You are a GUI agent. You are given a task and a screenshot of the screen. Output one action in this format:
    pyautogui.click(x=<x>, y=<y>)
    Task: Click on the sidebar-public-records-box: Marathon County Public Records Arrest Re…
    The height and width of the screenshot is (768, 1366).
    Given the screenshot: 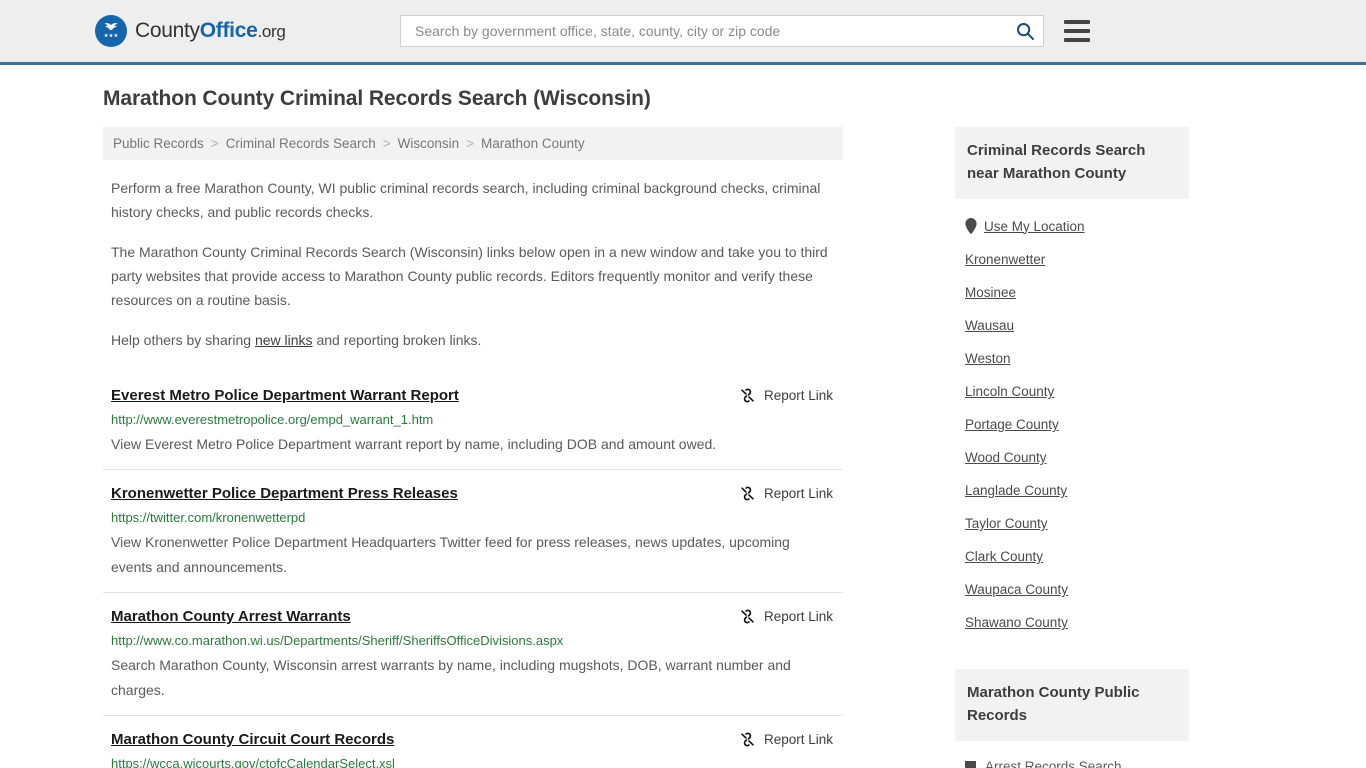 What is the action you would take?
    pyautogui.click(x=1072, y=718)
    